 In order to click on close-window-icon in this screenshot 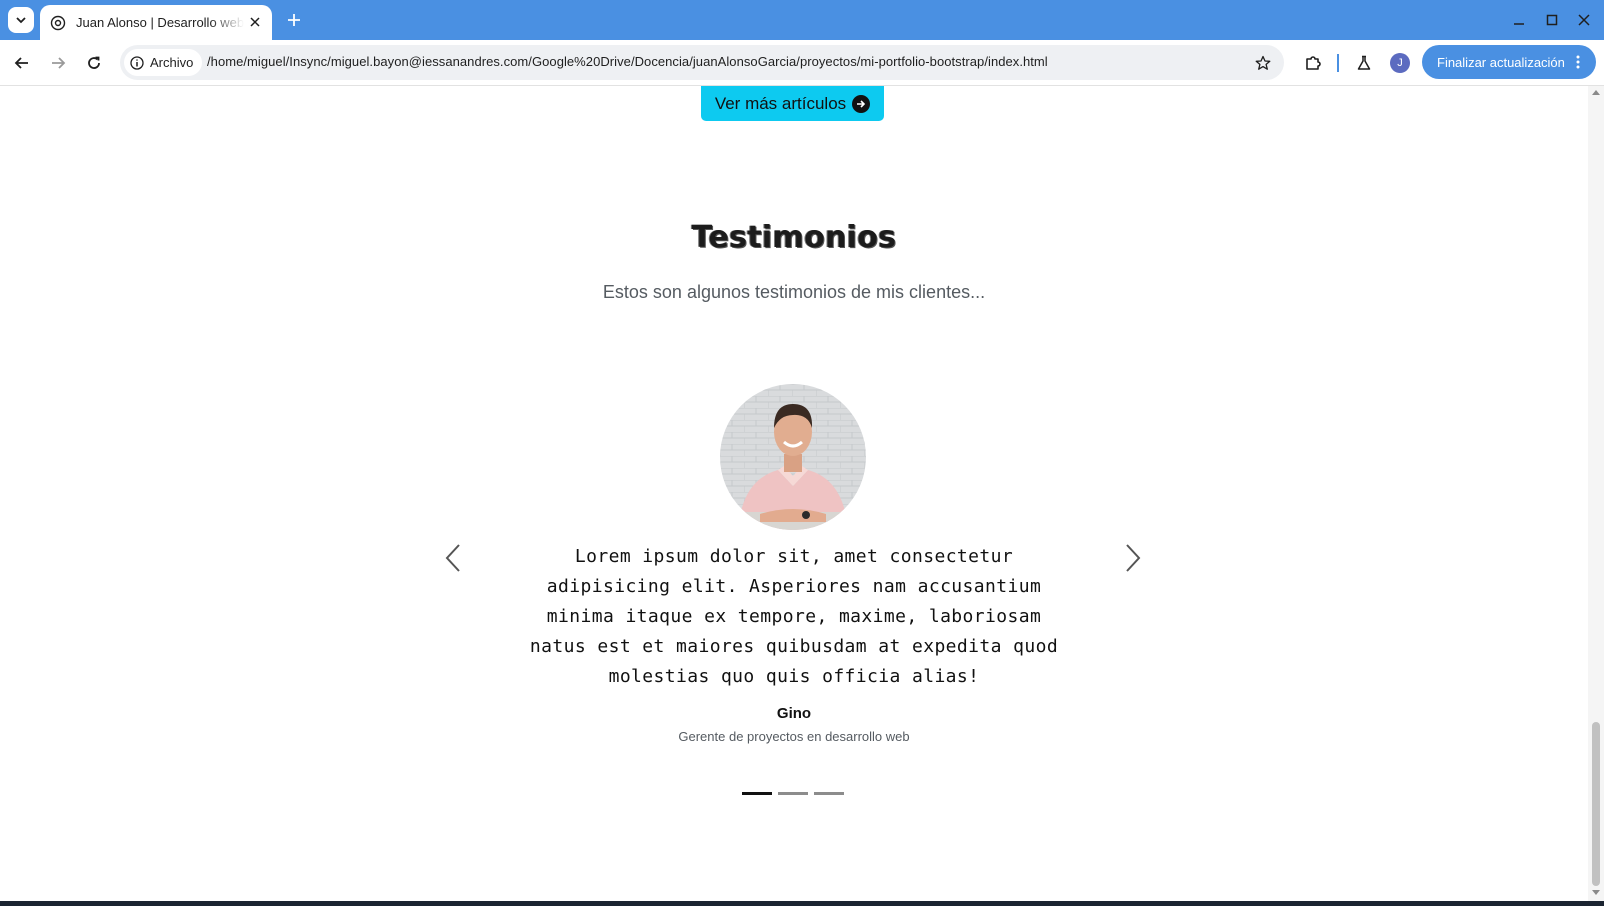, I will do `click(1584, 20)`.